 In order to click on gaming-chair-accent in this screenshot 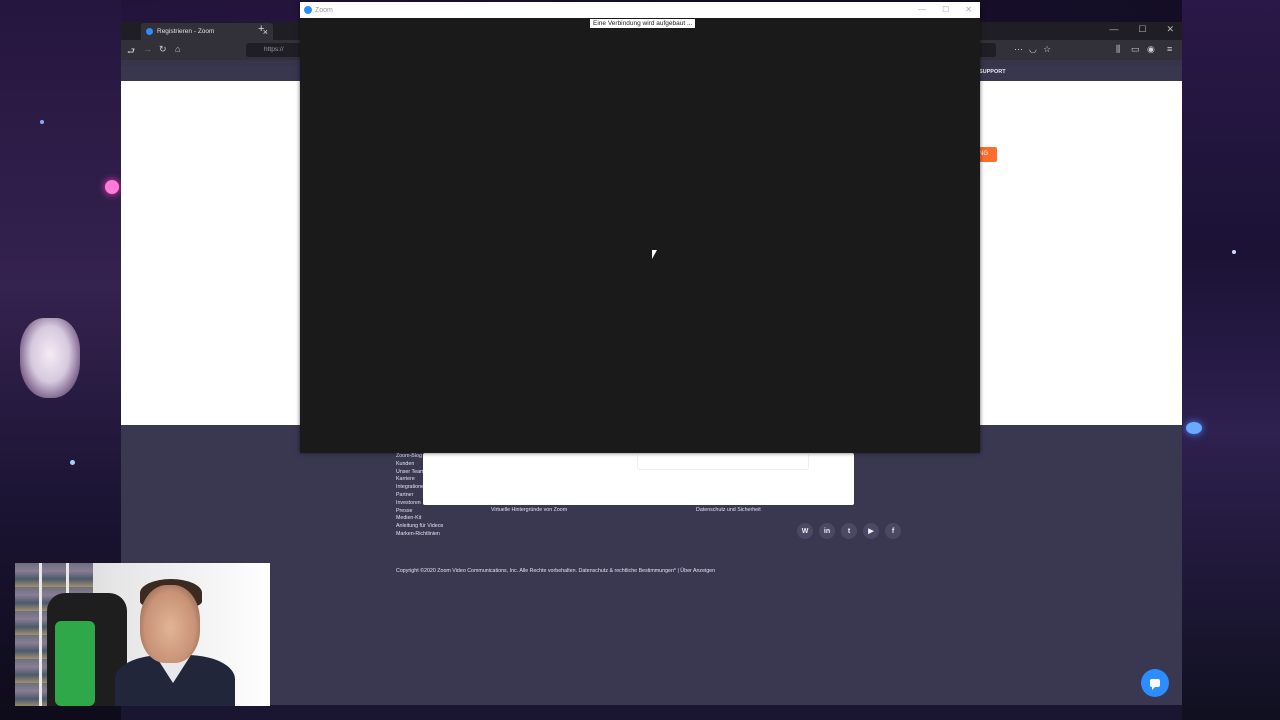, I will do `click(75, 663)`.